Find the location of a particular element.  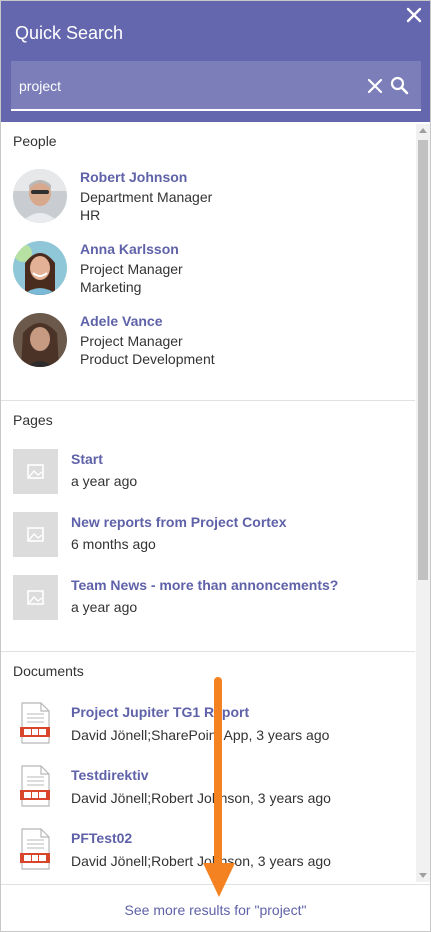

document-title: Testdirektiv is located at coordinates (110, 775).